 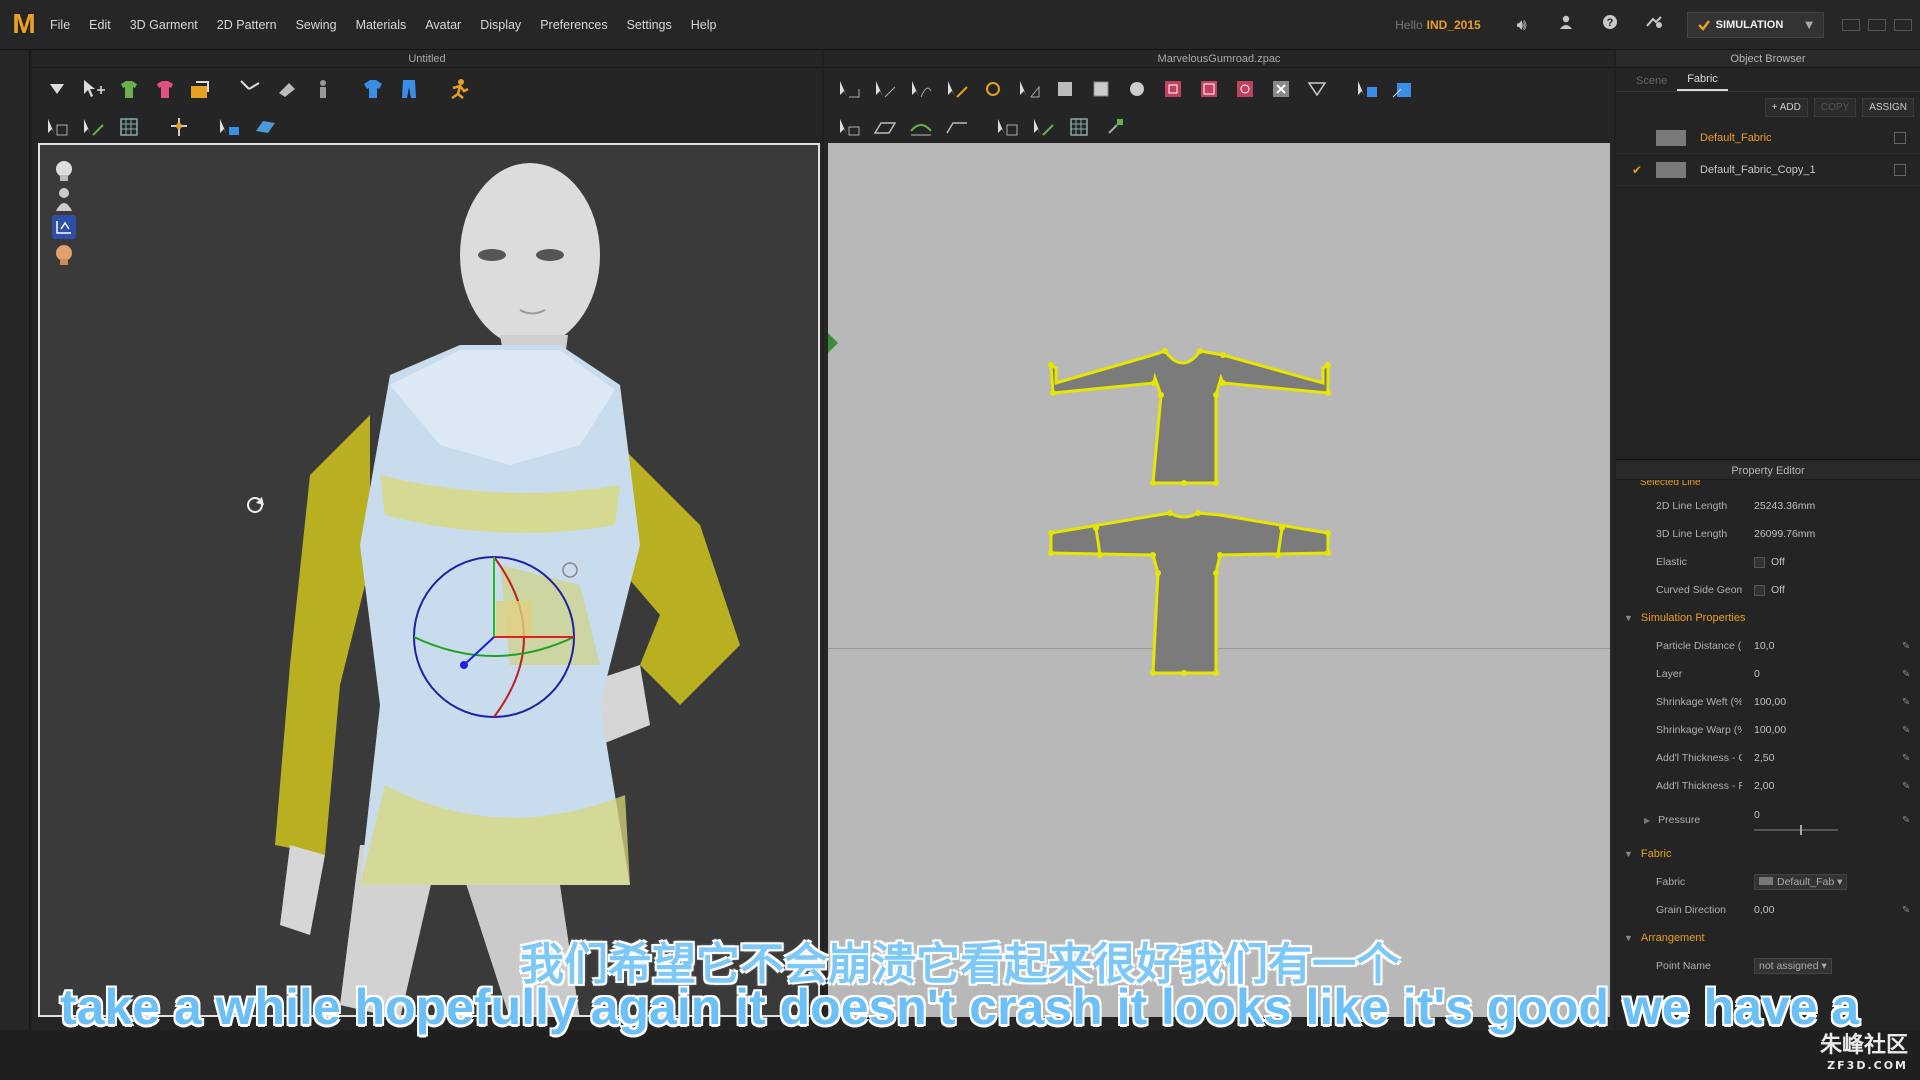 What do you see at coordinates (1809, 25) in the screenshot?
I see `chevron-down-icon: ▼` at bounding box center [1809, 25].